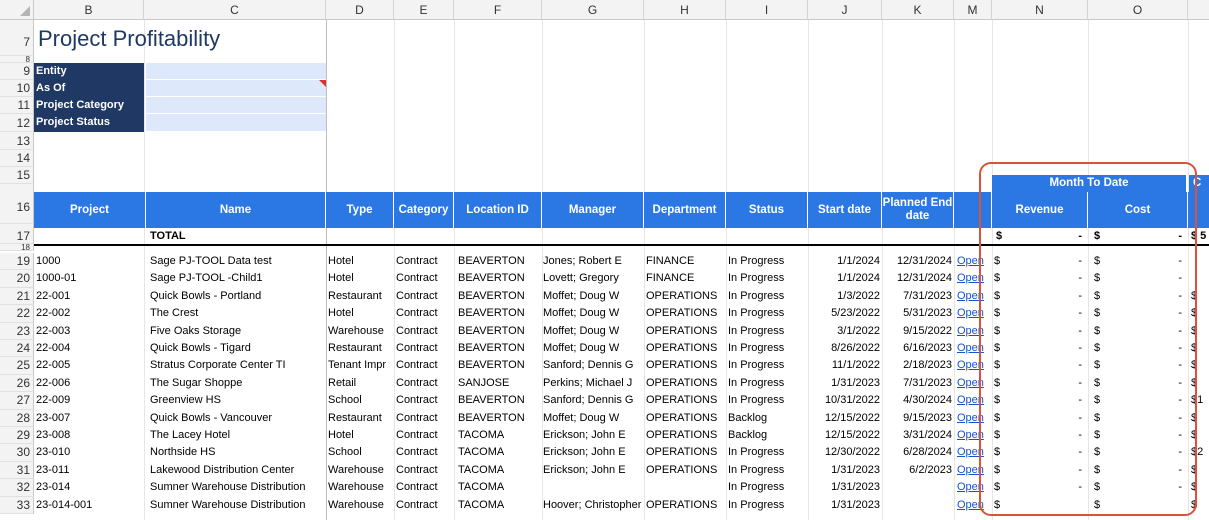 This screenshot has width=1209, height=520. Describe the element at coordinates (852, 417) in the screenshot. I see `cell-start-date: 12/15/2022` at that location.